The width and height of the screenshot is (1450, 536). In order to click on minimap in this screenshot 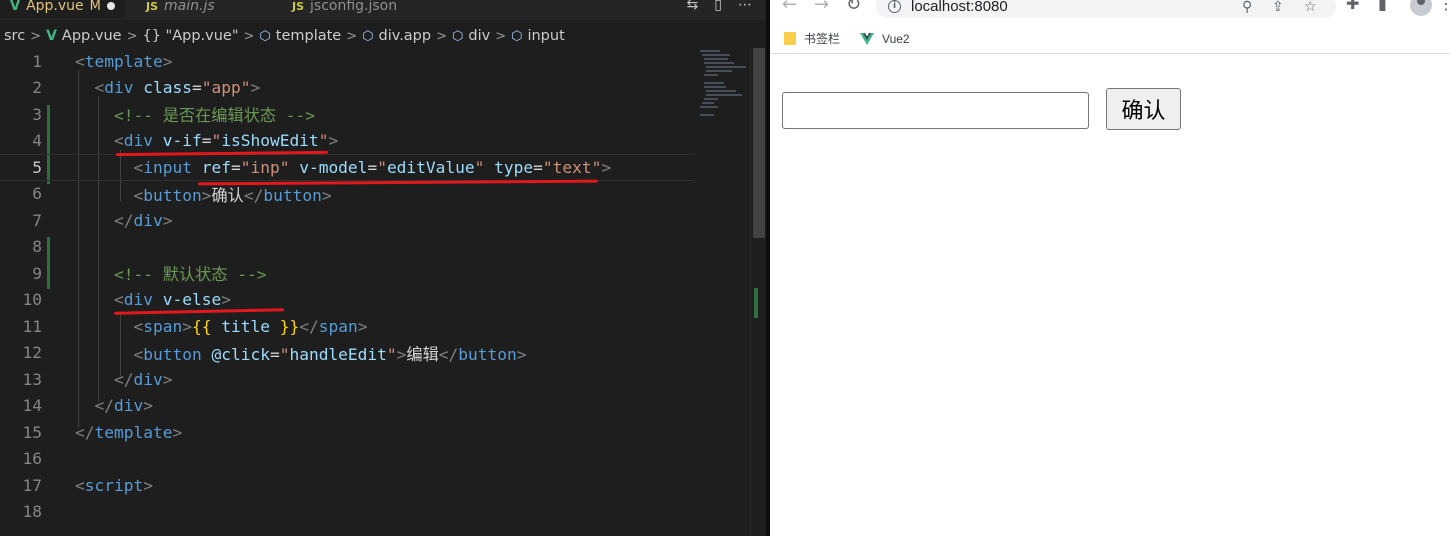, I will do `click(722, 292)`.